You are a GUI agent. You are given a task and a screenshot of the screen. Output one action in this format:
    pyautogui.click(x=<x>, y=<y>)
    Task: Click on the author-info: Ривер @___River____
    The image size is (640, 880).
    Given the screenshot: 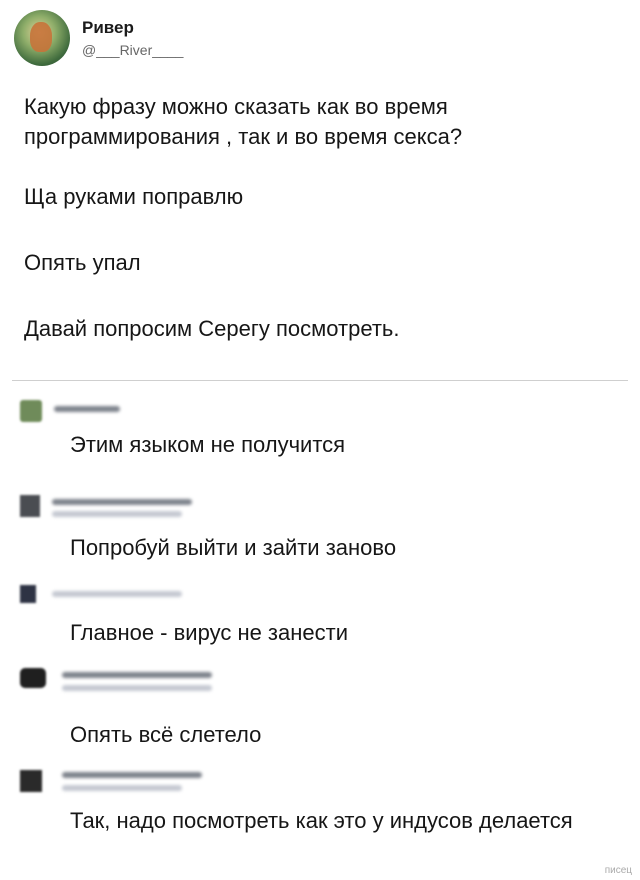 What is the action you would take?
    pyautogui.click(x=132, y=38)
    